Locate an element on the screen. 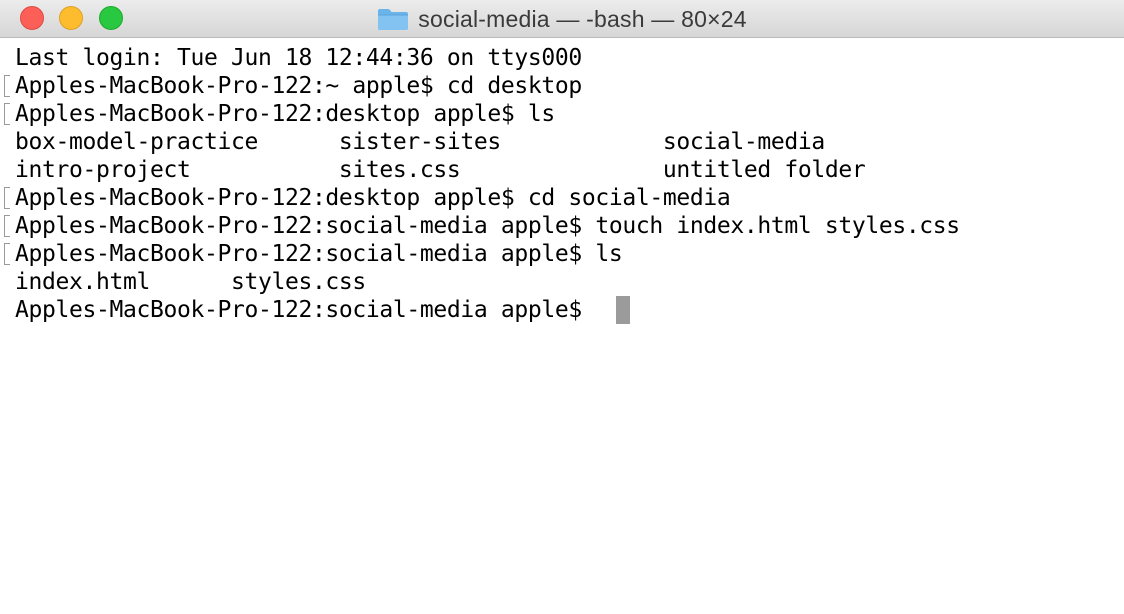 The image size is (1124, 614). folder-icon is located at coordinates (393, 19).